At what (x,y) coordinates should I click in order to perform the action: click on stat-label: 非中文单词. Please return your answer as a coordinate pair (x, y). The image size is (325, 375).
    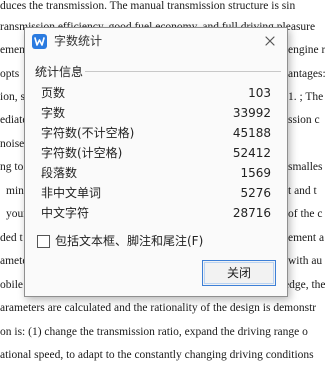
    Looking at the image, I should click on (71, 193).